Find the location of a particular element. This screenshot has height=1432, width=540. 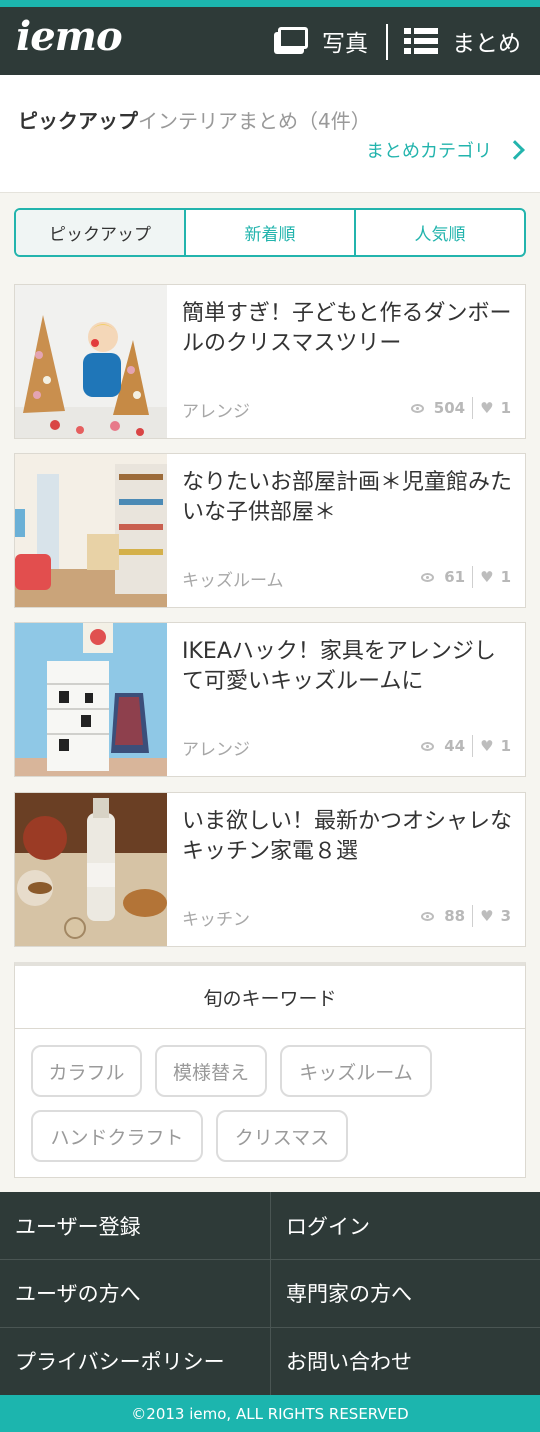

pickup-section: ピックアップインテリアまとめ（4件） まとめカテゴリ is located at coordinates (270, 134).